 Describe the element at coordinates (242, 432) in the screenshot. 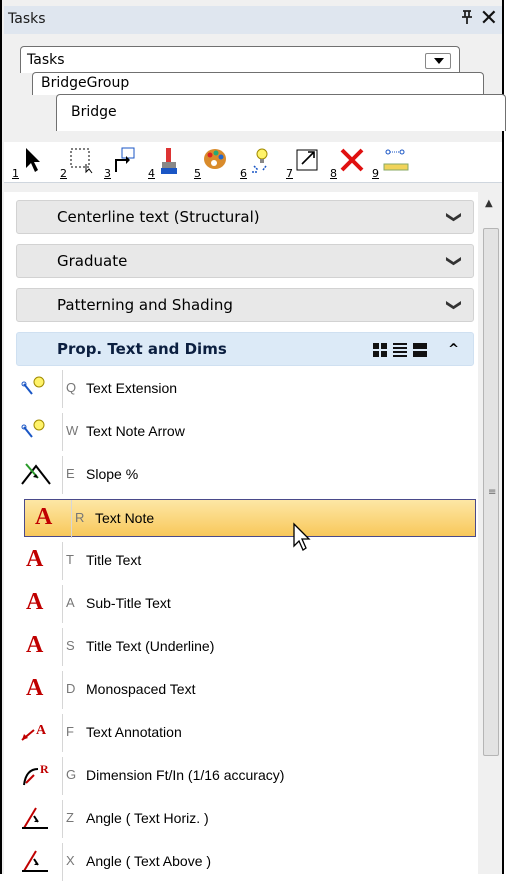

I see `list-item-text-note-arrow: W Text Note Arrow` at that location.